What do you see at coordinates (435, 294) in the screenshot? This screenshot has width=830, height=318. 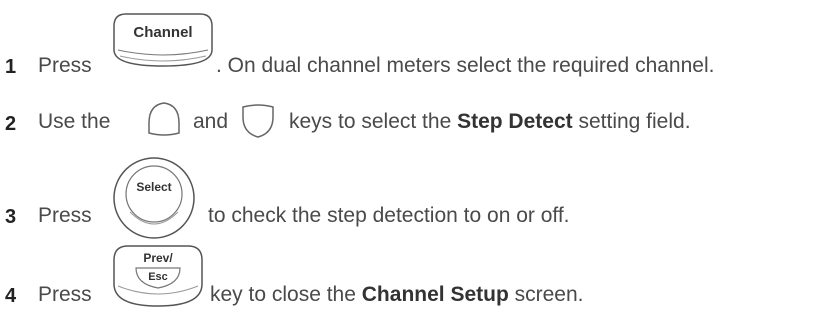 I see `channel-setup-bold: Channel Setup` at bounding box center [435, 294].